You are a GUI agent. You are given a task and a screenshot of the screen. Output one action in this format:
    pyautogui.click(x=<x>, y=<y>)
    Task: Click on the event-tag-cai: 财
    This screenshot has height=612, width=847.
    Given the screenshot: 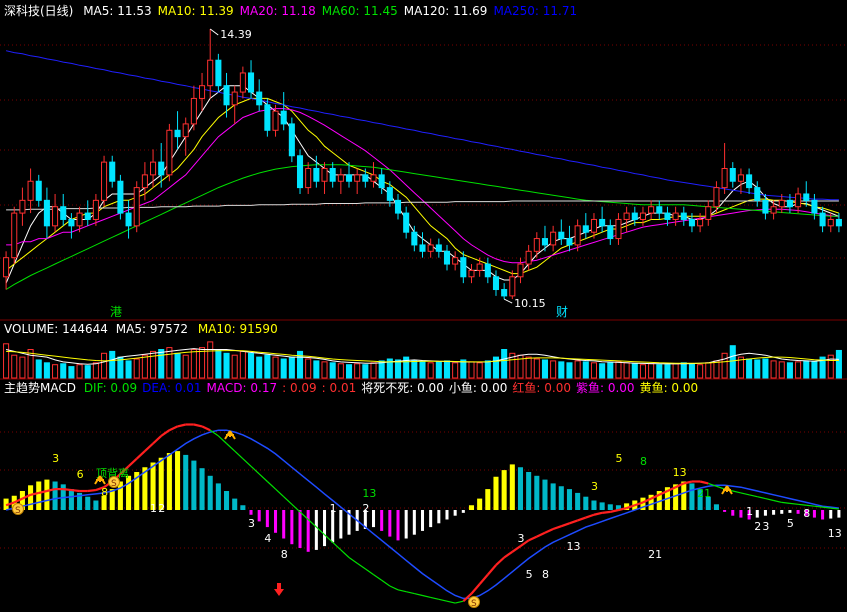 What is the action you would take?
    pyautogui.click(x=562, y=312)
    